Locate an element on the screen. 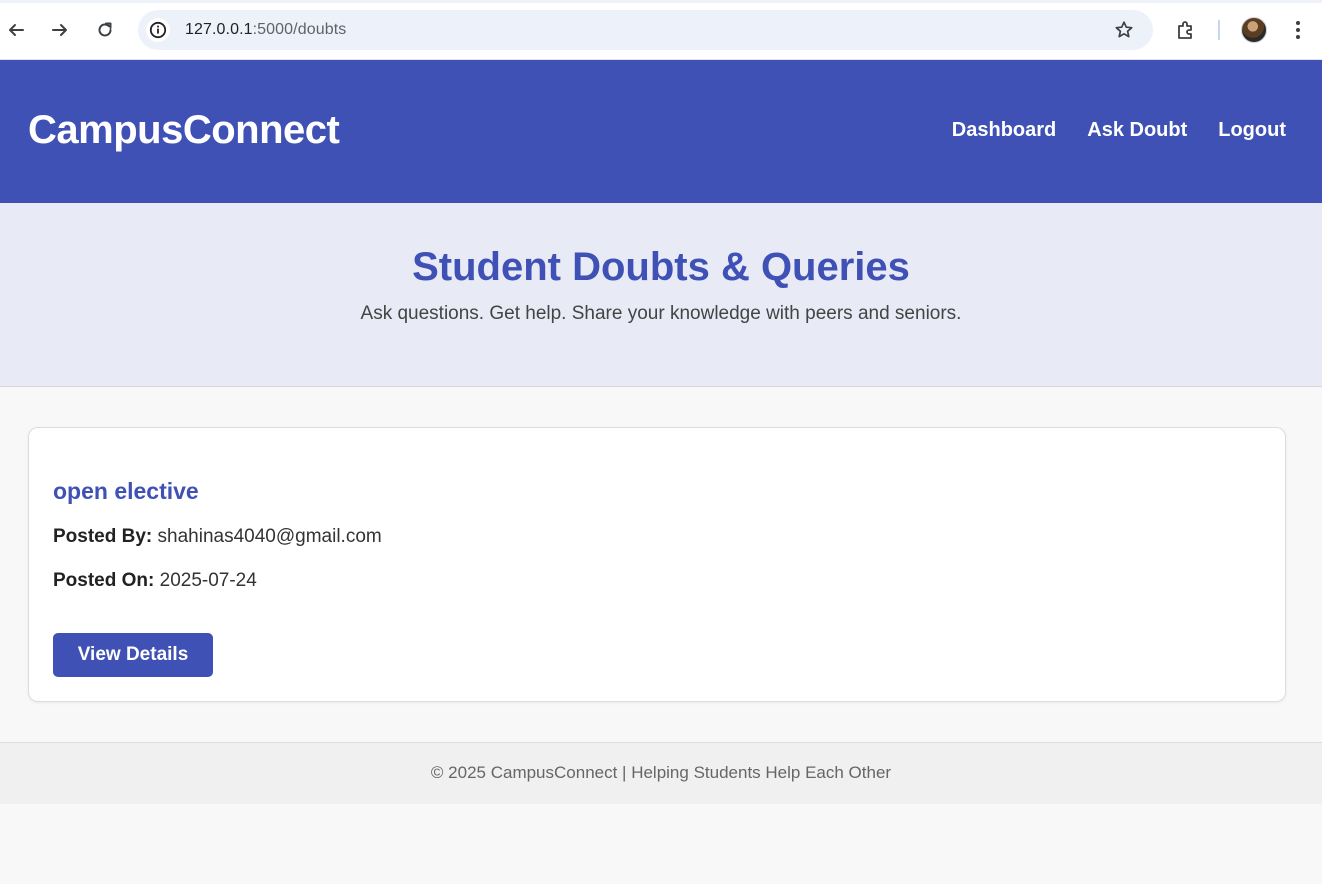  nav-logout-link: Logout is located at coordinates (1252, 130).